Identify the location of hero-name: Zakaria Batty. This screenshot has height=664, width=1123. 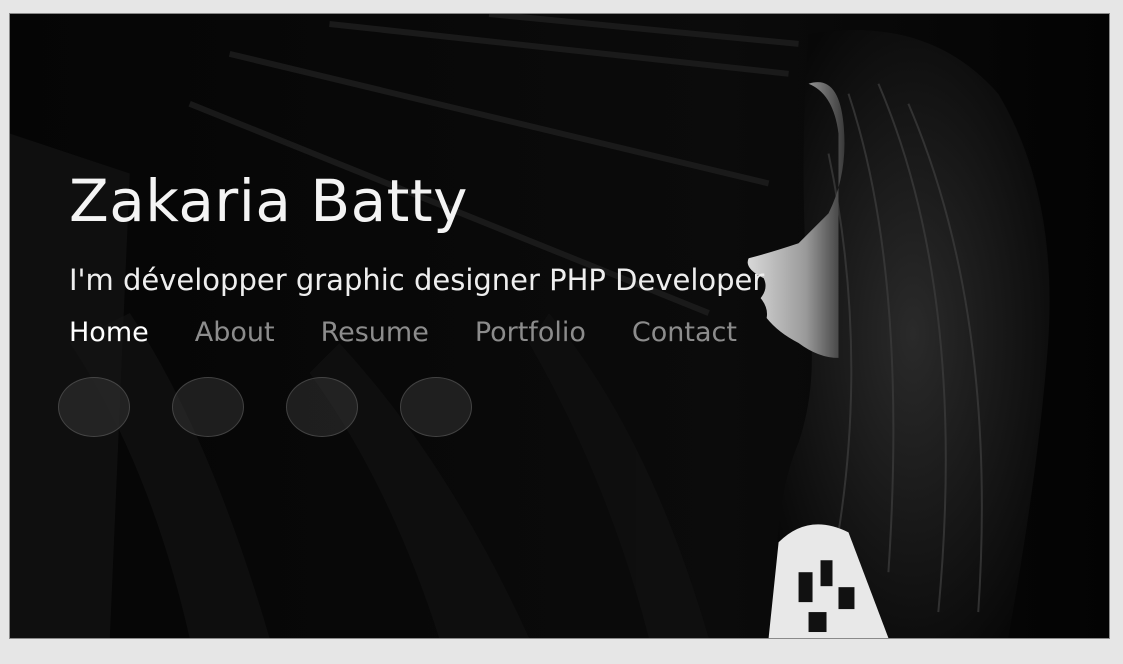
(268, 201).